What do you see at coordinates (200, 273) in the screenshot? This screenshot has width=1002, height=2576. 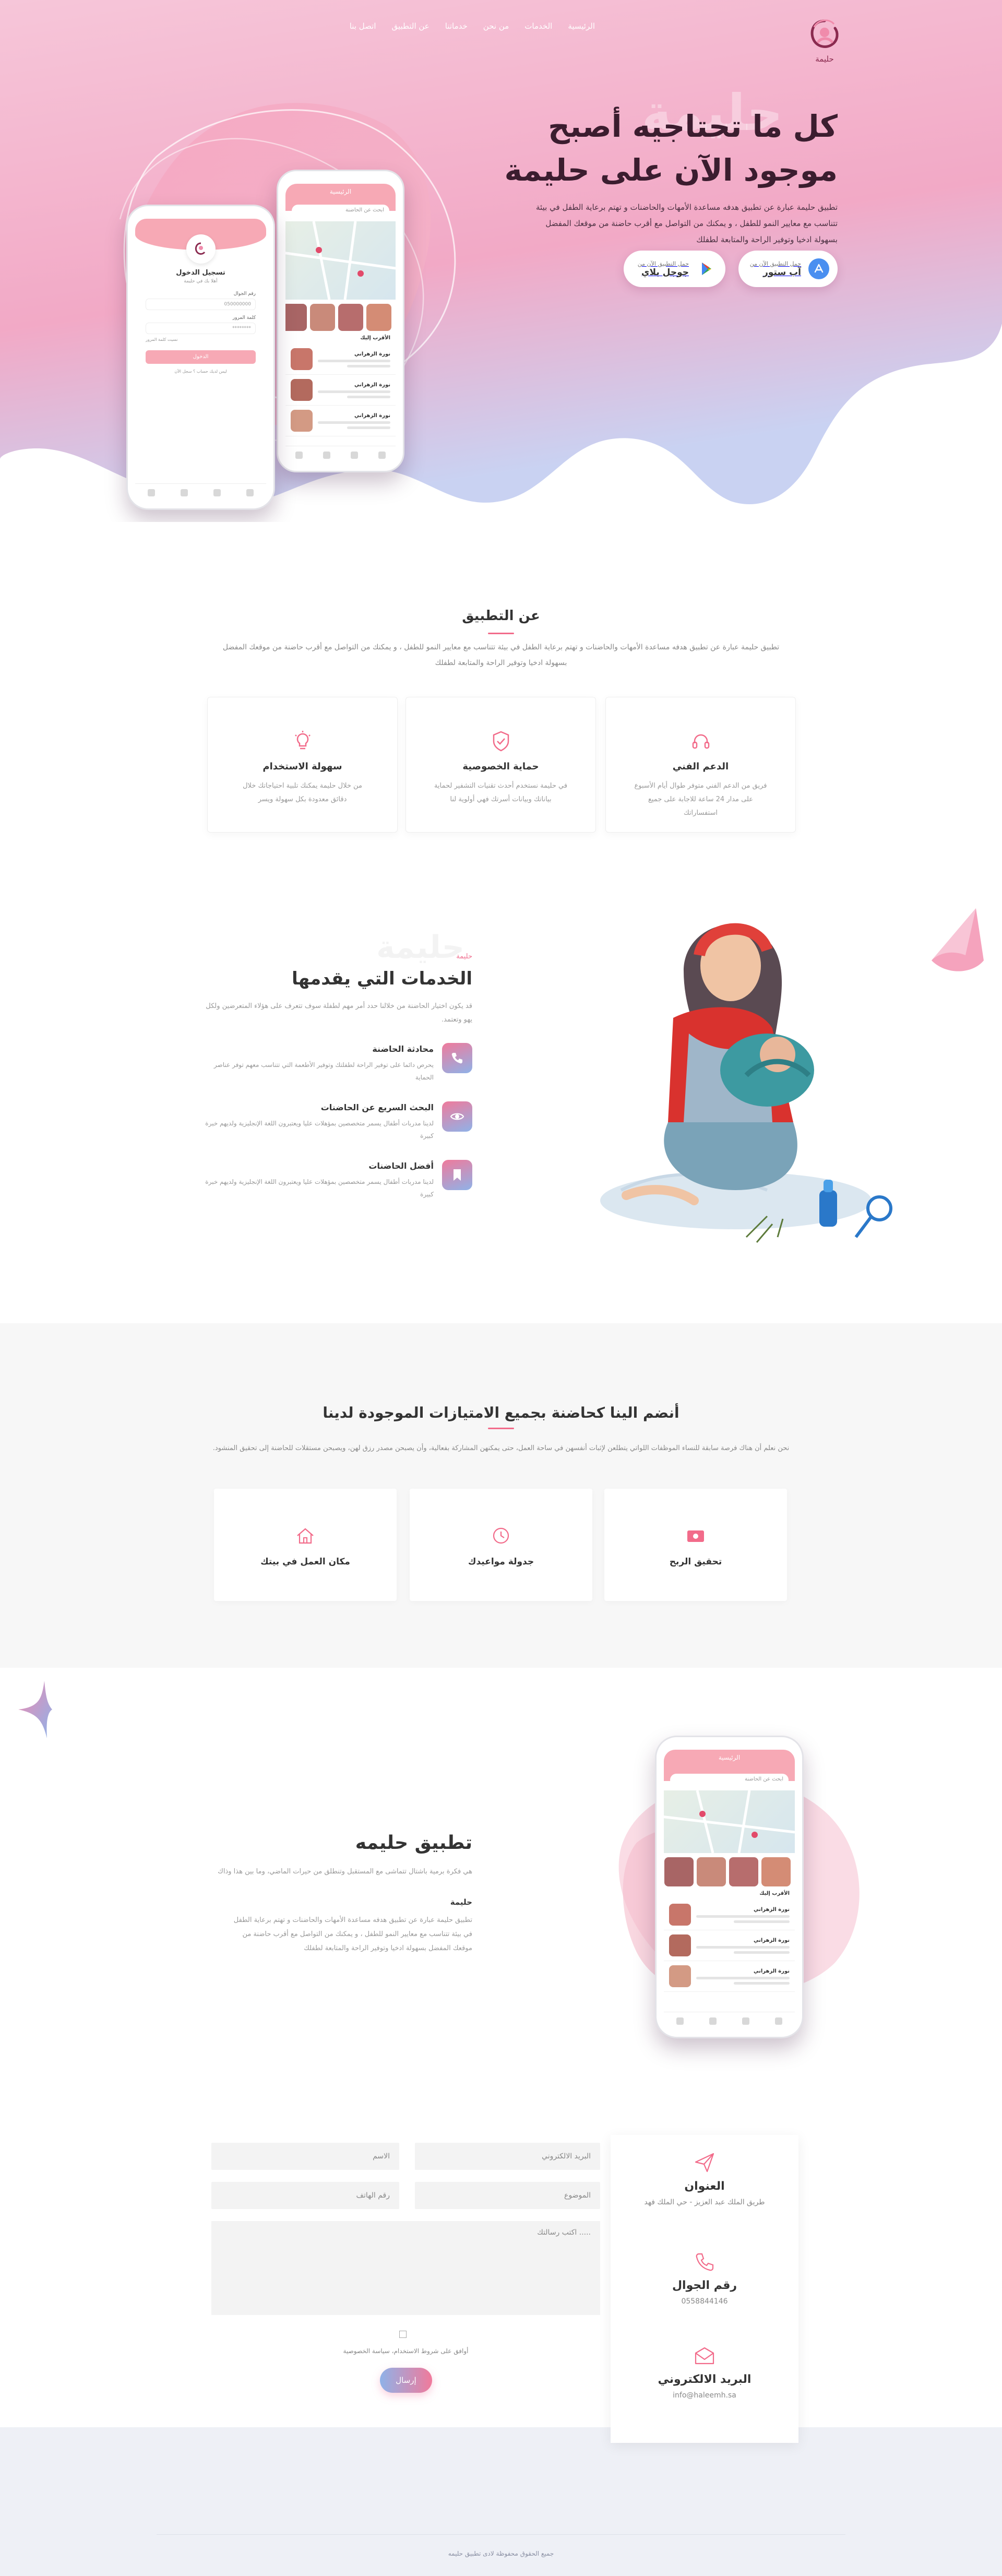 I see `phone-login-title: تسجيل الدخول` at bounding box center [200, 273].